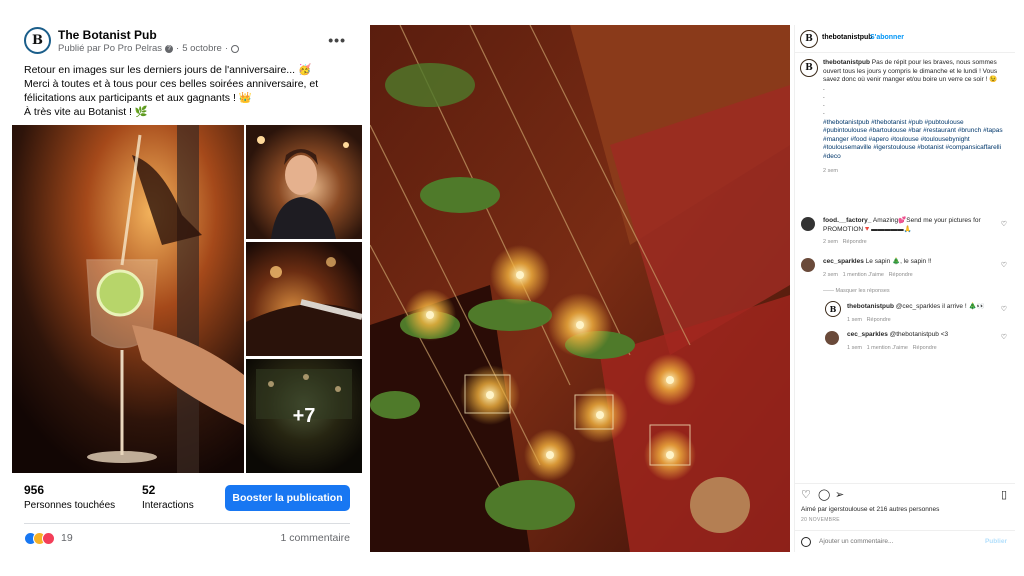  I want to click on comment-input, so click(894, 541).